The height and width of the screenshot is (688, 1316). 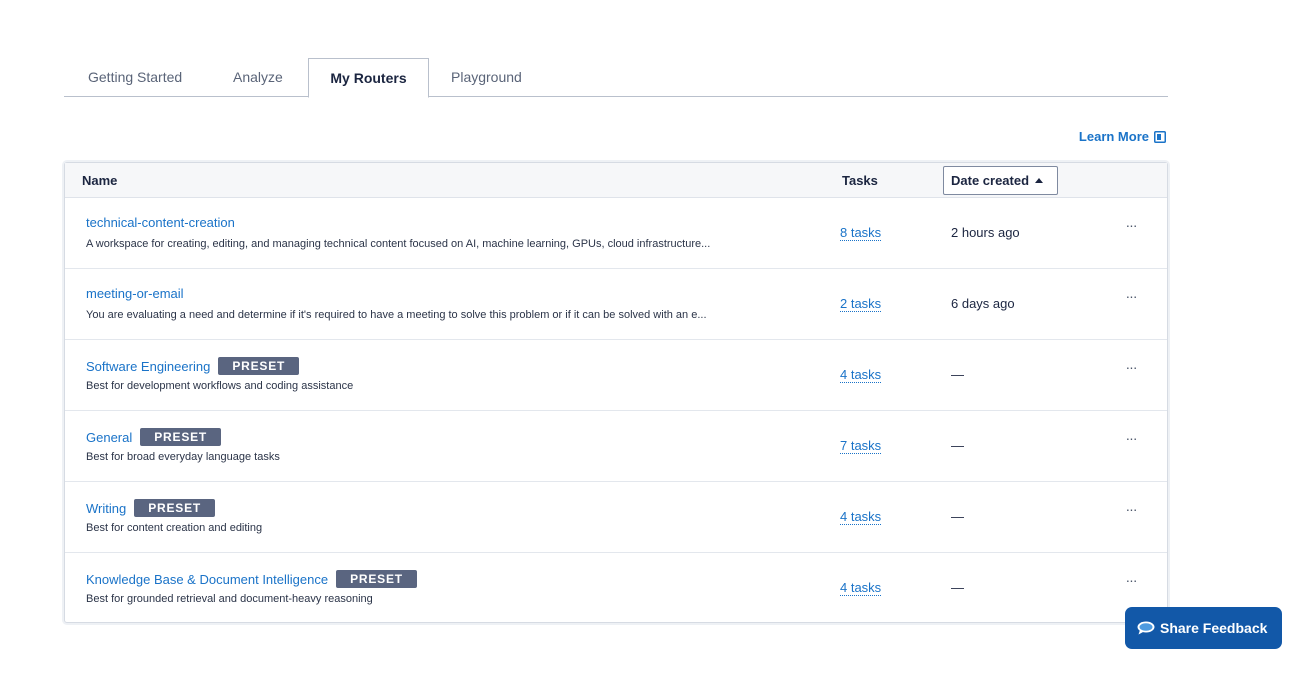 I want to click on table-header: Name Tasks Date created, so click(x=616, y=180).